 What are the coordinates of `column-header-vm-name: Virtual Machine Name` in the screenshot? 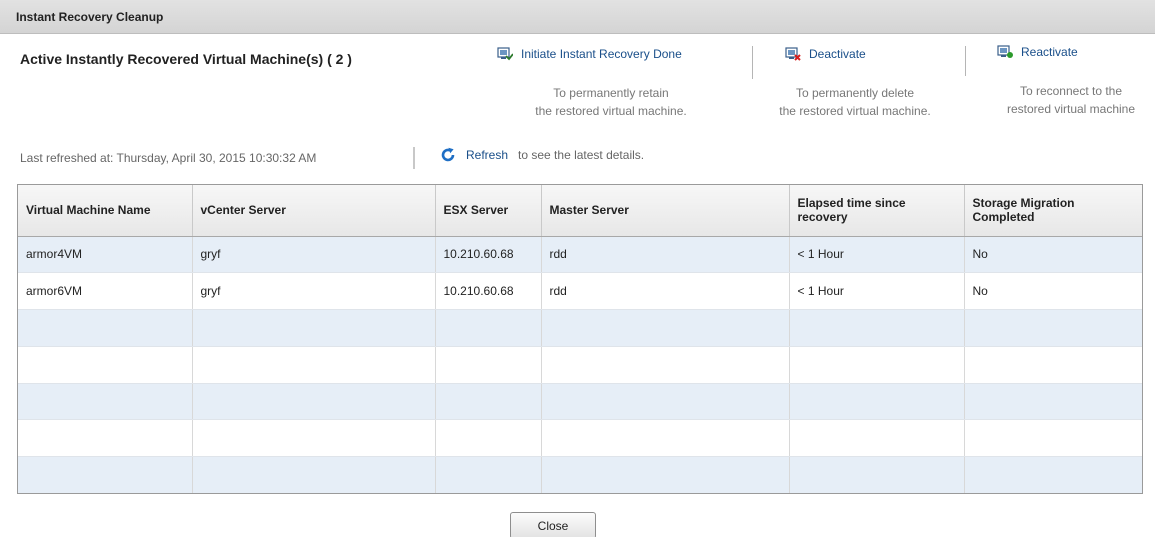 It's located at (105, 211).